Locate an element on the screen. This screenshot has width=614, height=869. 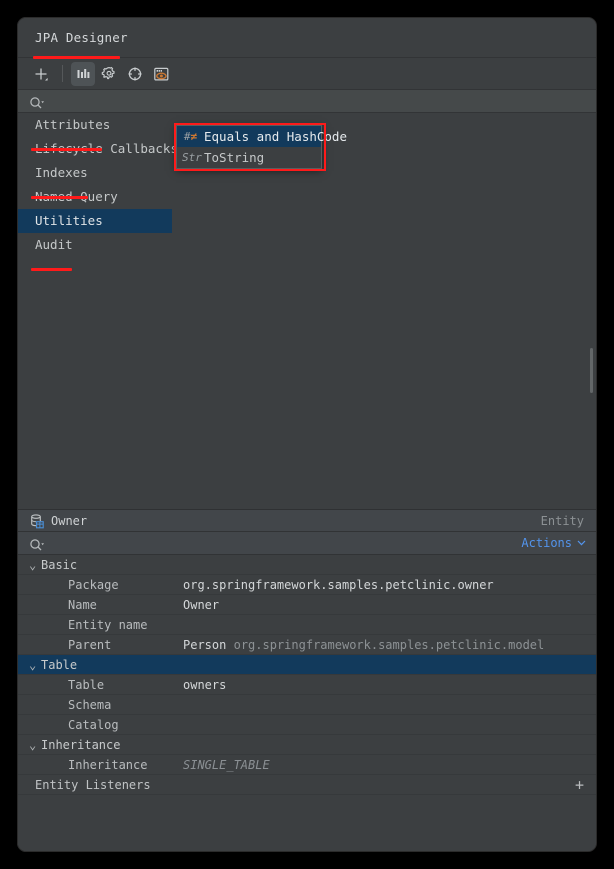
group-label: Table is located at coordinates (59, 665).